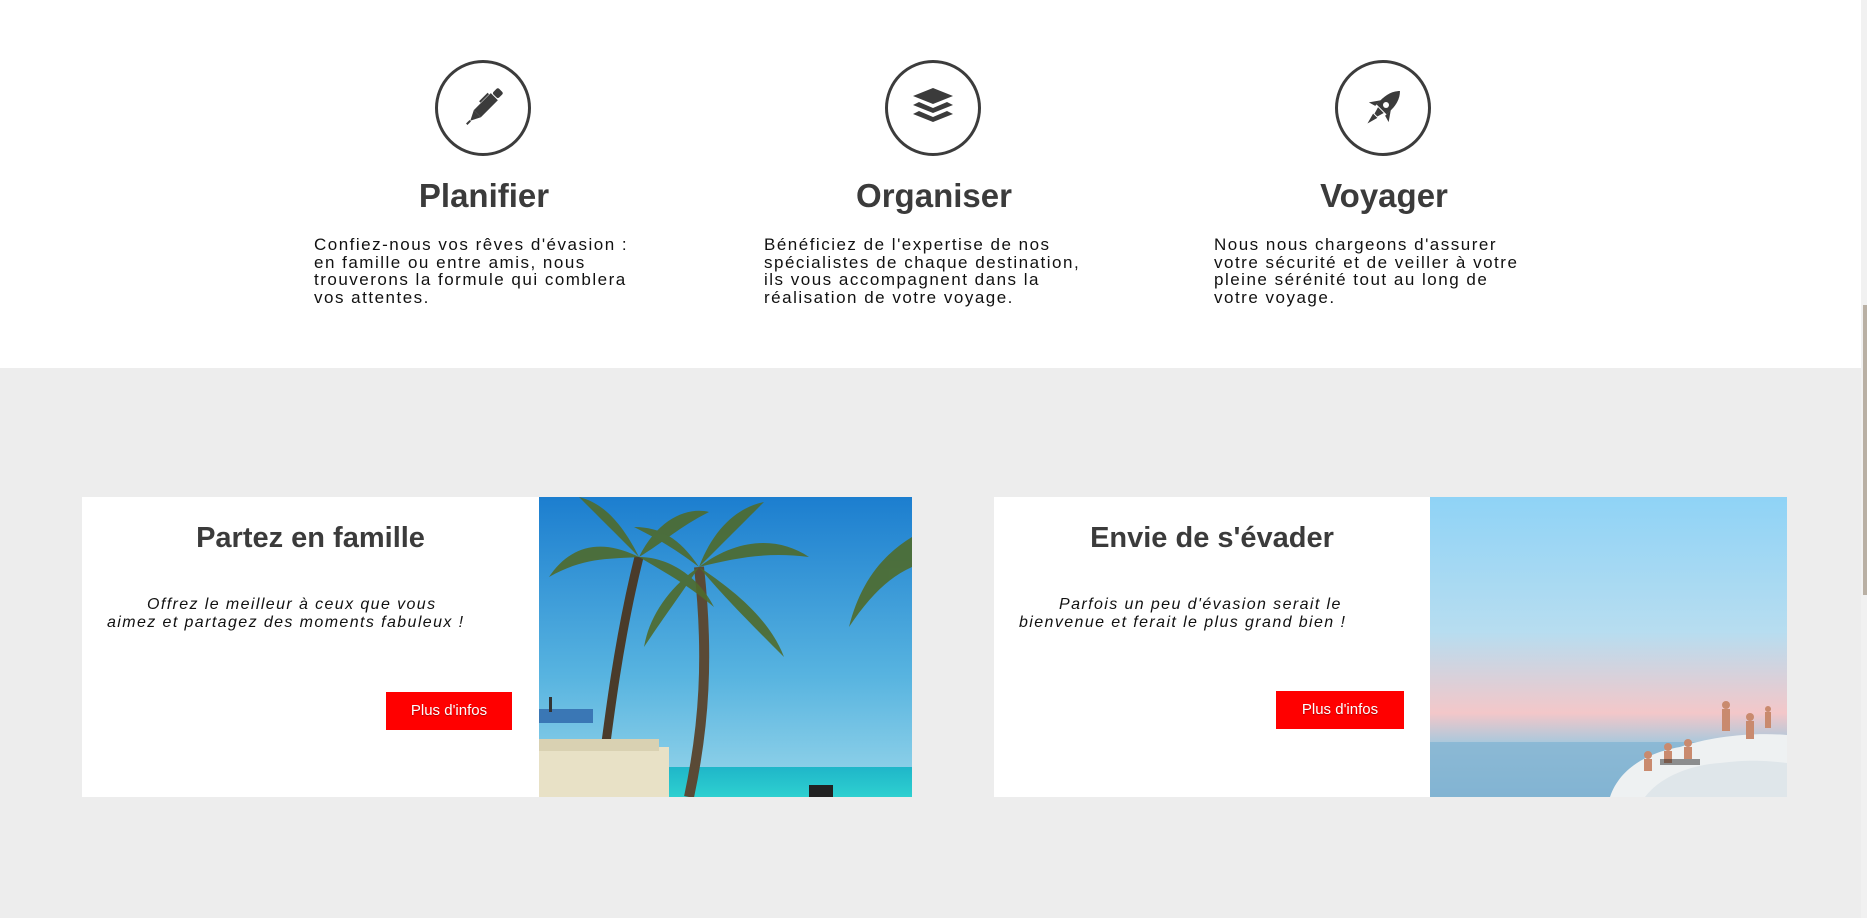 The width and height of the screenshot is (1867, 918). What do you see at coordinates (1865, 450) in the screenshot?
I see `scrollbar-thumb` at bounding box center [1865, 450].